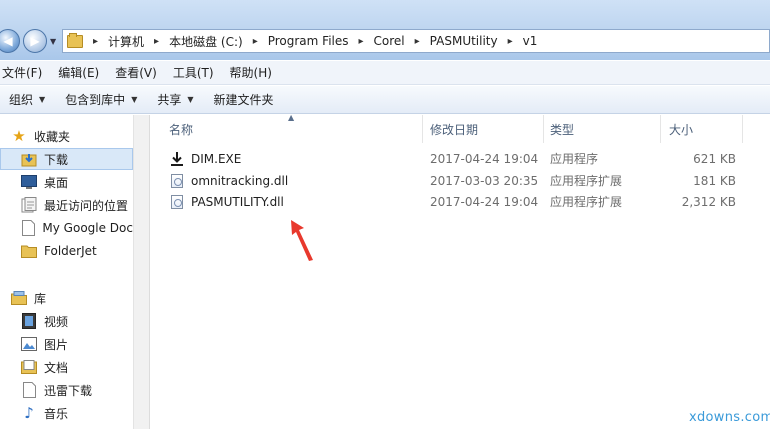  What do you see at coordinates (530, 41) in the screenshot?
I see `breadcrumb-v1: v1` at bounding box center [530, 41].